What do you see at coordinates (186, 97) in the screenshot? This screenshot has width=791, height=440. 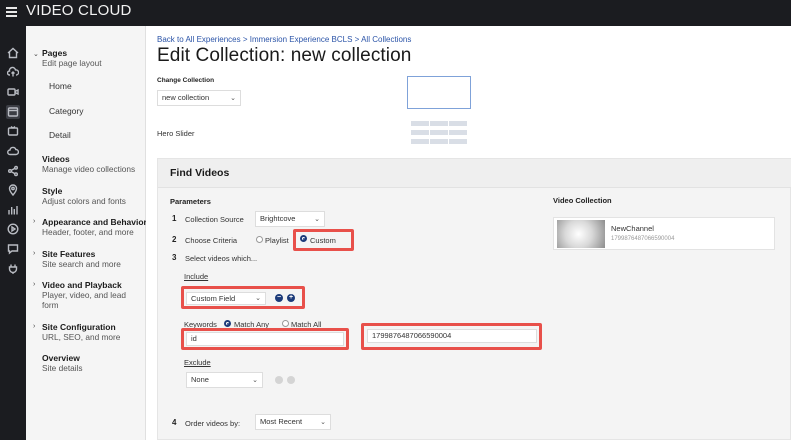 I see `select-value: new collection` at bounding box center [186, 97].